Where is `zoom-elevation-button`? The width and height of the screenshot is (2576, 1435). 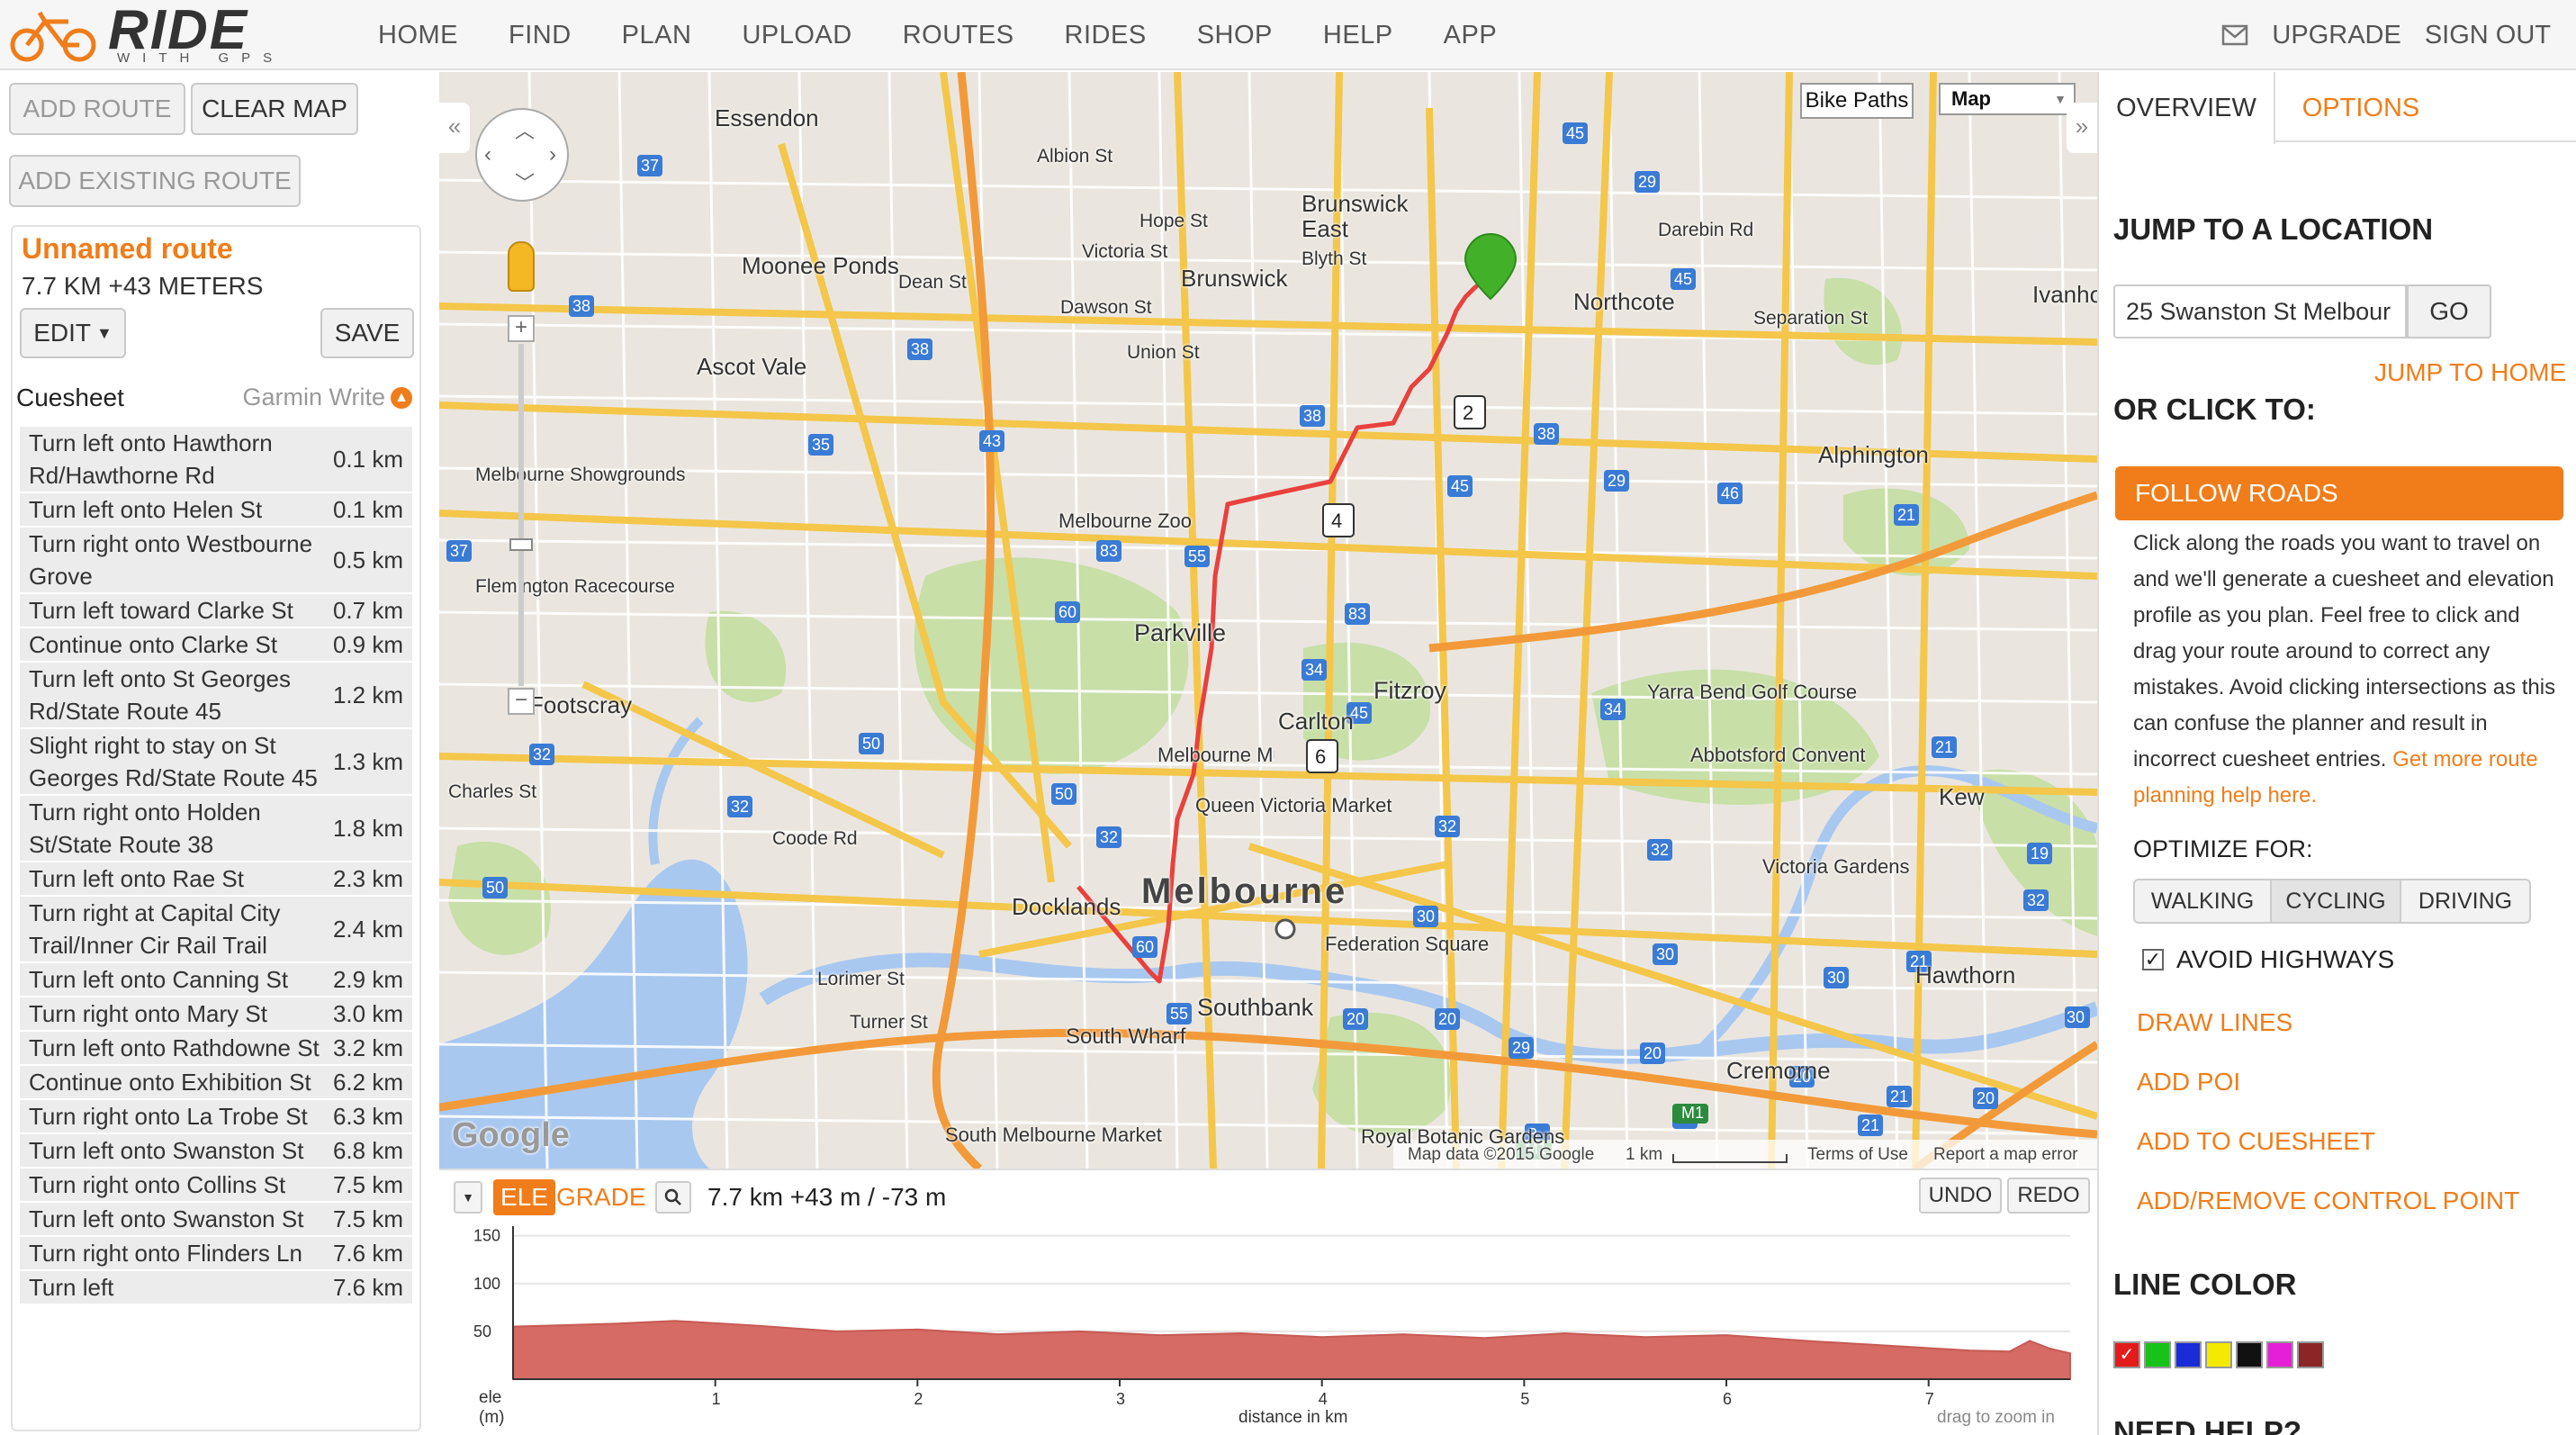
zoom-elevation-button is located at coordinates (673, 1197).